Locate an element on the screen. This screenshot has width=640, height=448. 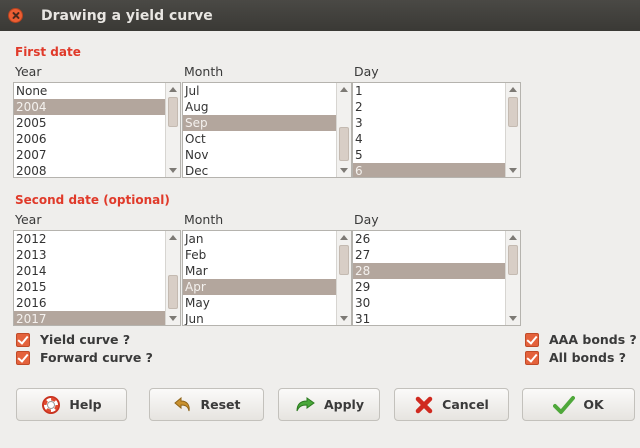
list-item: 2007 is located at coordinates (89, 155).